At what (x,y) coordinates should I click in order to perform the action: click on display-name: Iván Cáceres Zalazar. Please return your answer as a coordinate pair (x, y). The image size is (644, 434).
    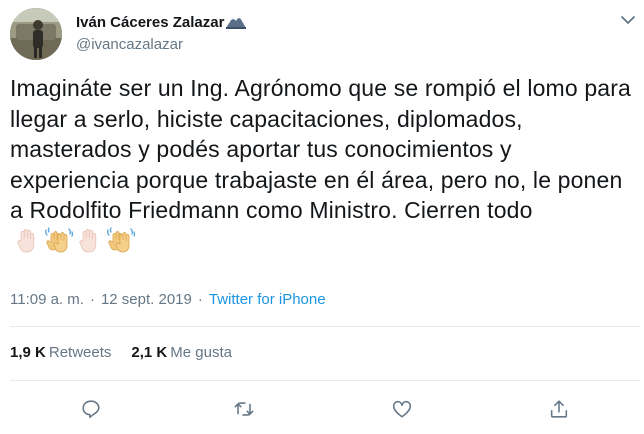
    Looking at the image, I should click on (150, 23).